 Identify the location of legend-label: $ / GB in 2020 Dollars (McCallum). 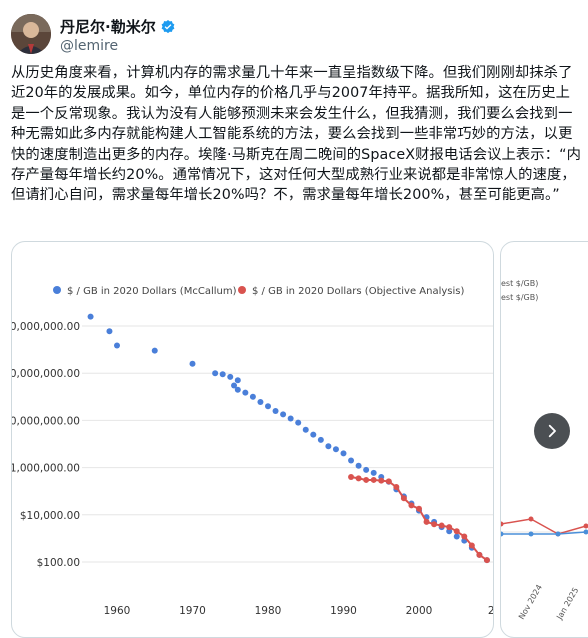
(152, 291).